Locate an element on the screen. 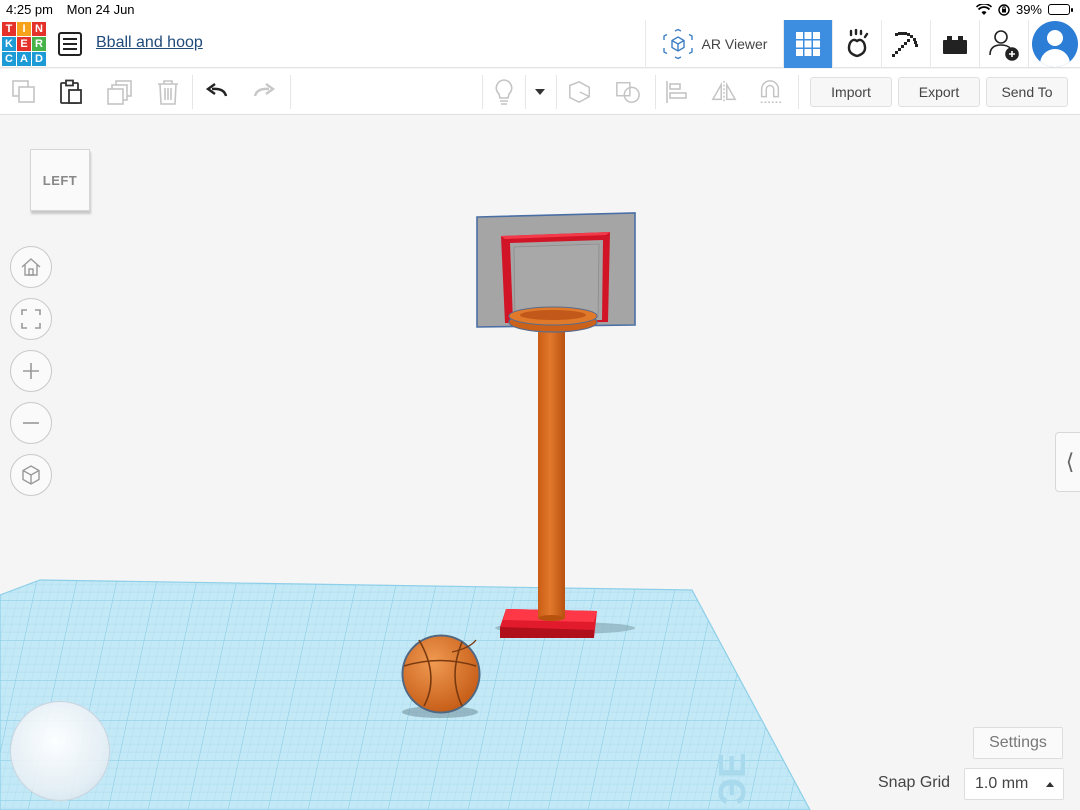 The width and height of the screenshot is (1080, 810). logo-letter: I is located at coordinates (24, 29).